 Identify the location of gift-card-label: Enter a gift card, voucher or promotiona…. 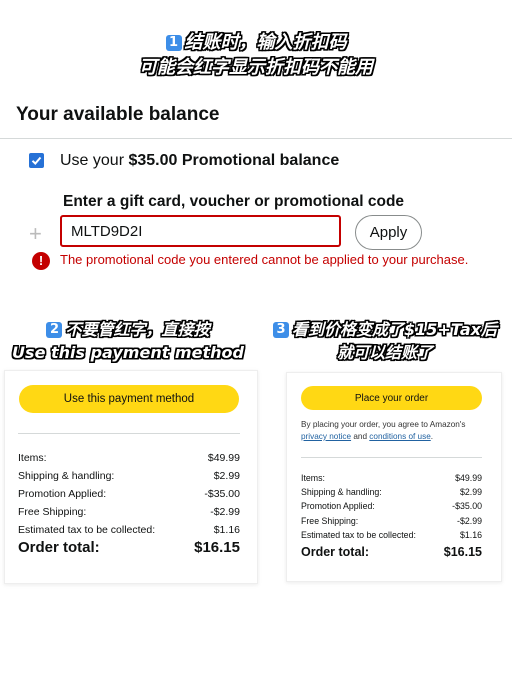
(234, 201).